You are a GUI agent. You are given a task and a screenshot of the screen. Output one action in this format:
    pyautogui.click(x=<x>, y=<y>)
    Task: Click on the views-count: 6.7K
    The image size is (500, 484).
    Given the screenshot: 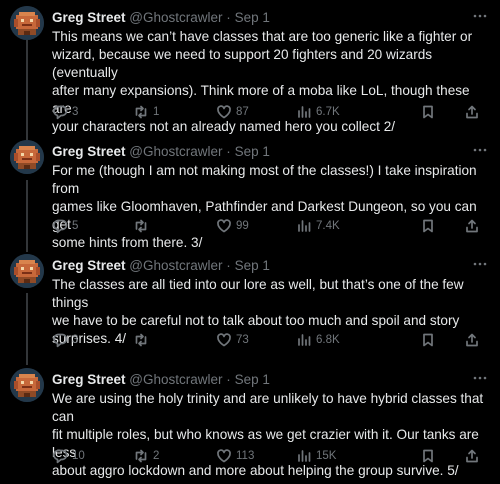 What is the action you would take?
    pyautogui.click(x=328, y=112)
    